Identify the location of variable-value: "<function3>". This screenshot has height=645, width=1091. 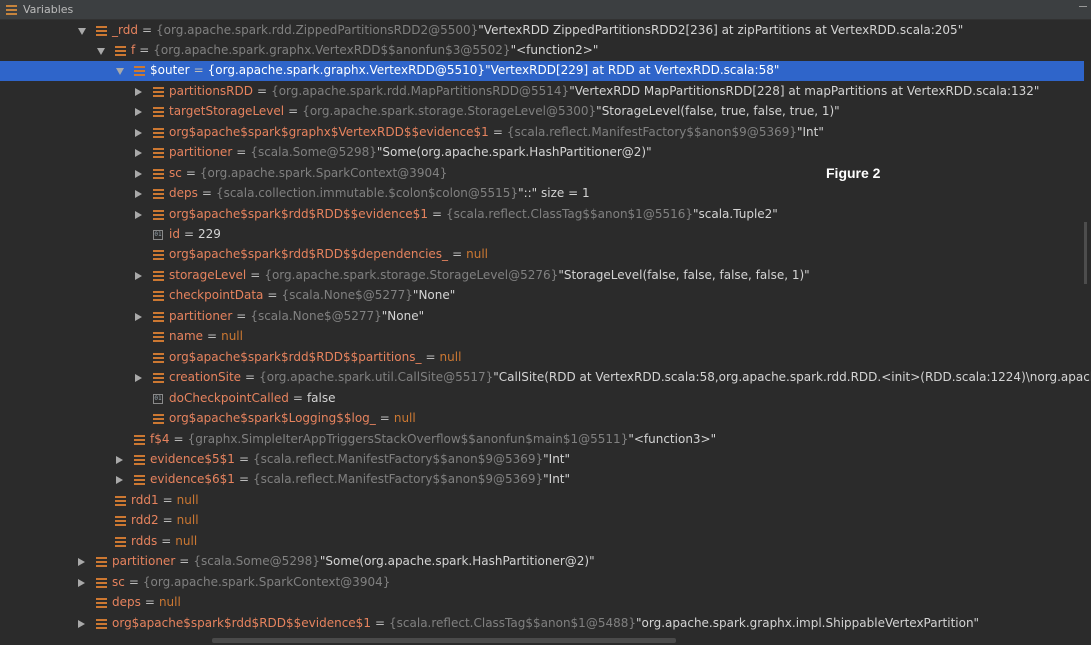
(672, 438).